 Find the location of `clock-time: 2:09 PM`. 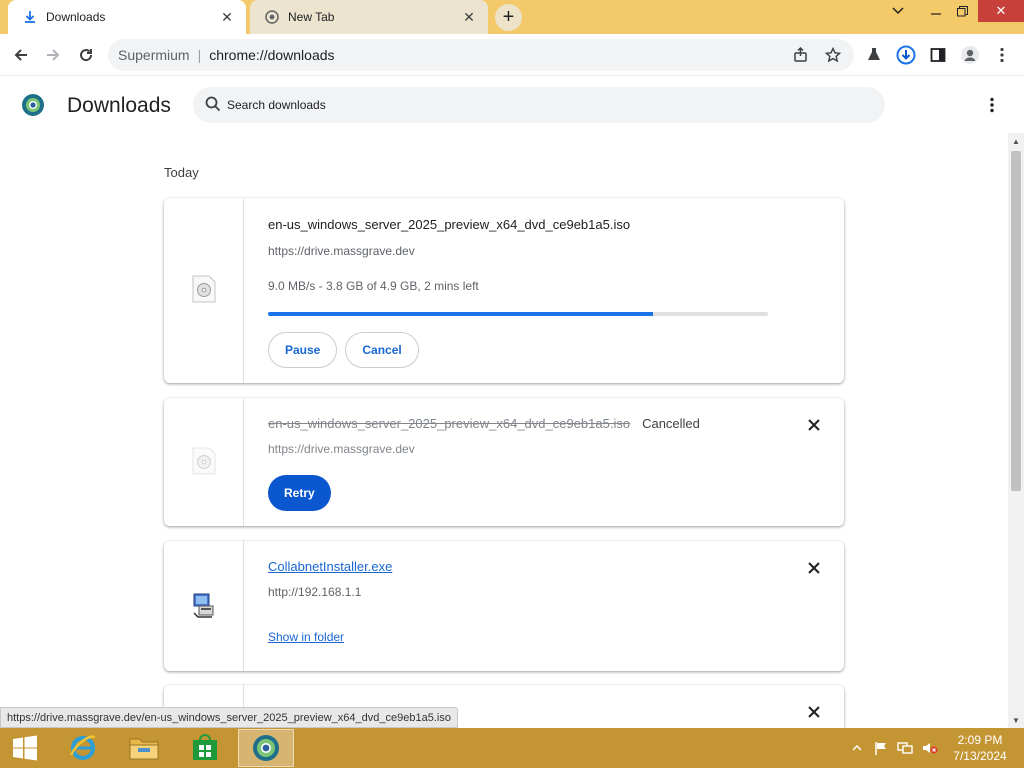

clock-time: 2:09 PM is located at coordinates (980, 740).